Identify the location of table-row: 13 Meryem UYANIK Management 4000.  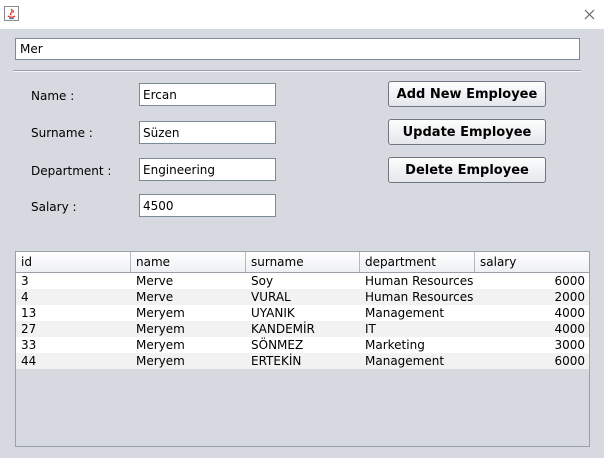
(302, 313).